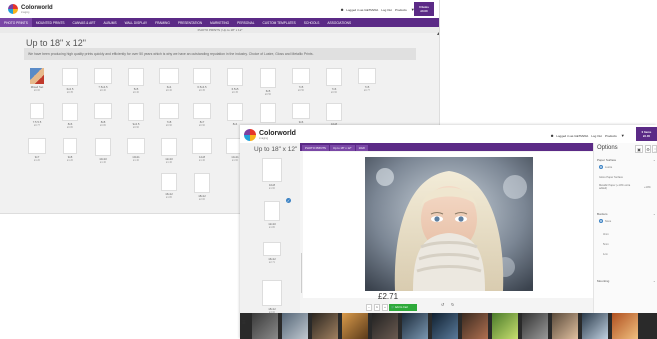  I want to click on product-tile: 9x6, so click(301, 113).